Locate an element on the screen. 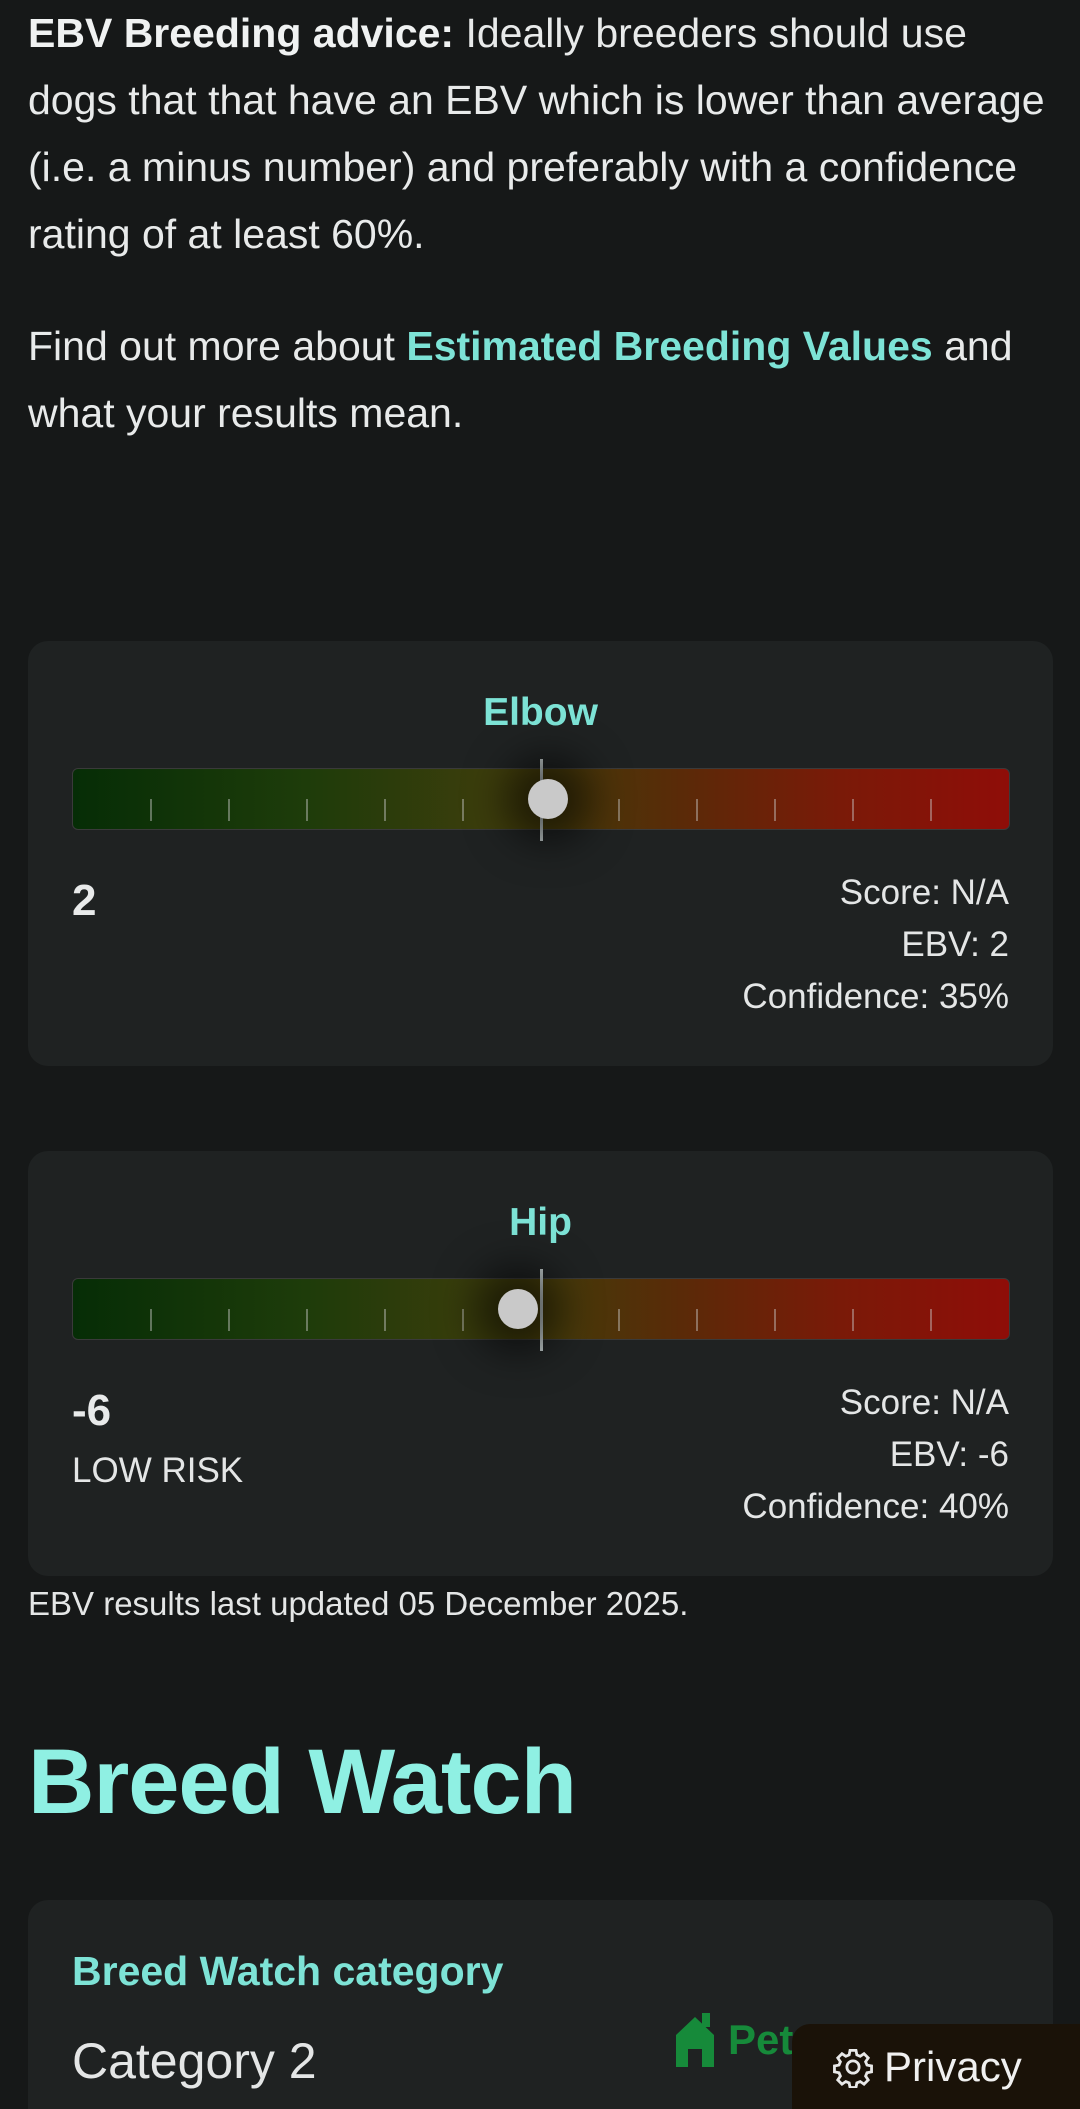 The height and width of the screenshot is (2109, 1080). hip-confidence: Confidence: 40% is located at coordinates (875, 1506).